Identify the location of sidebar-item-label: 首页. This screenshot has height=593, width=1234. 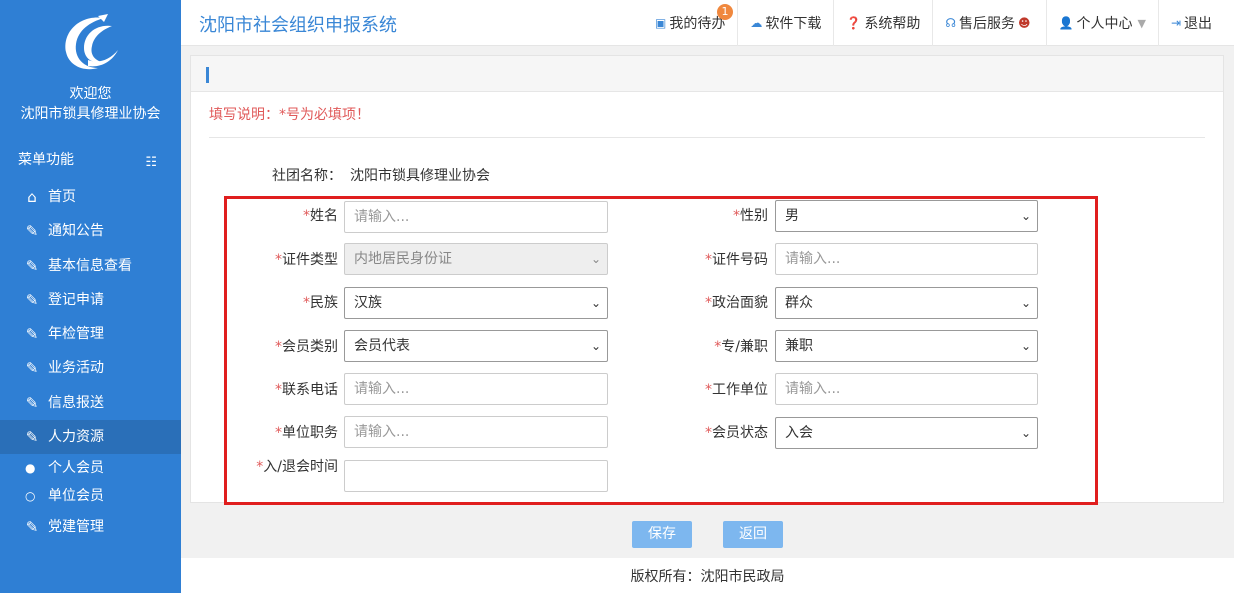
(62, 197).